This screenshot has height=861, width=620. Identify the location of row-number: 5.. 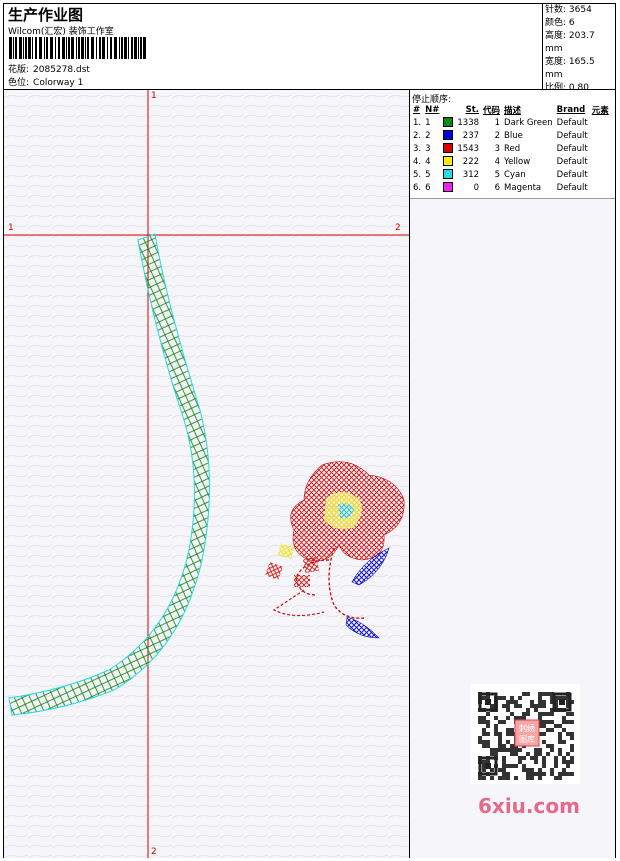
(417, 174).